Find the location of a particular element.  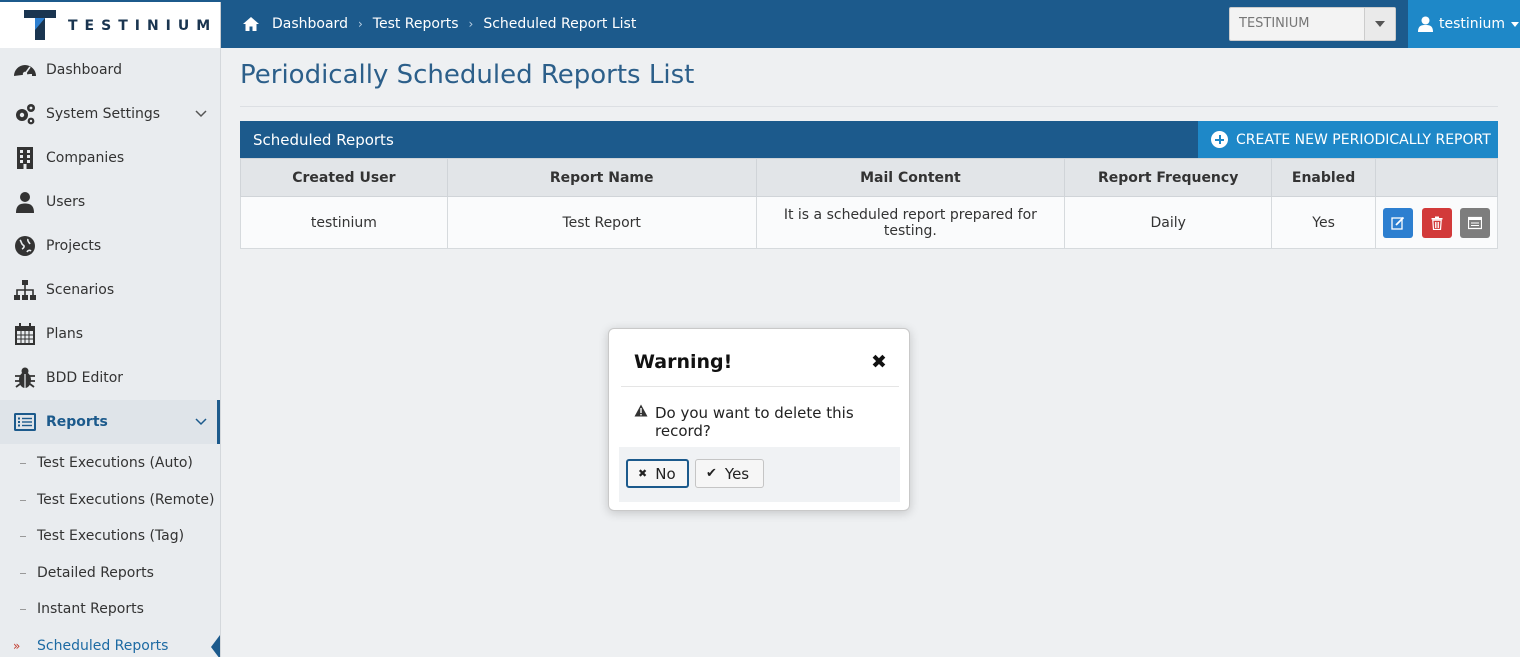

column-header: Report Frequency is located at coordinates (1168, 177).